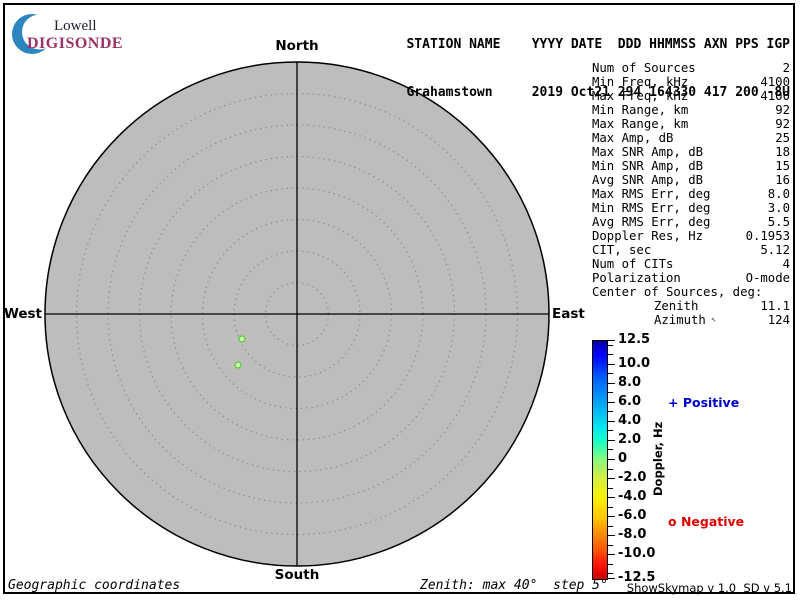  I want to click on azimuth-arrow-icon: ↖, so click(713, 320).